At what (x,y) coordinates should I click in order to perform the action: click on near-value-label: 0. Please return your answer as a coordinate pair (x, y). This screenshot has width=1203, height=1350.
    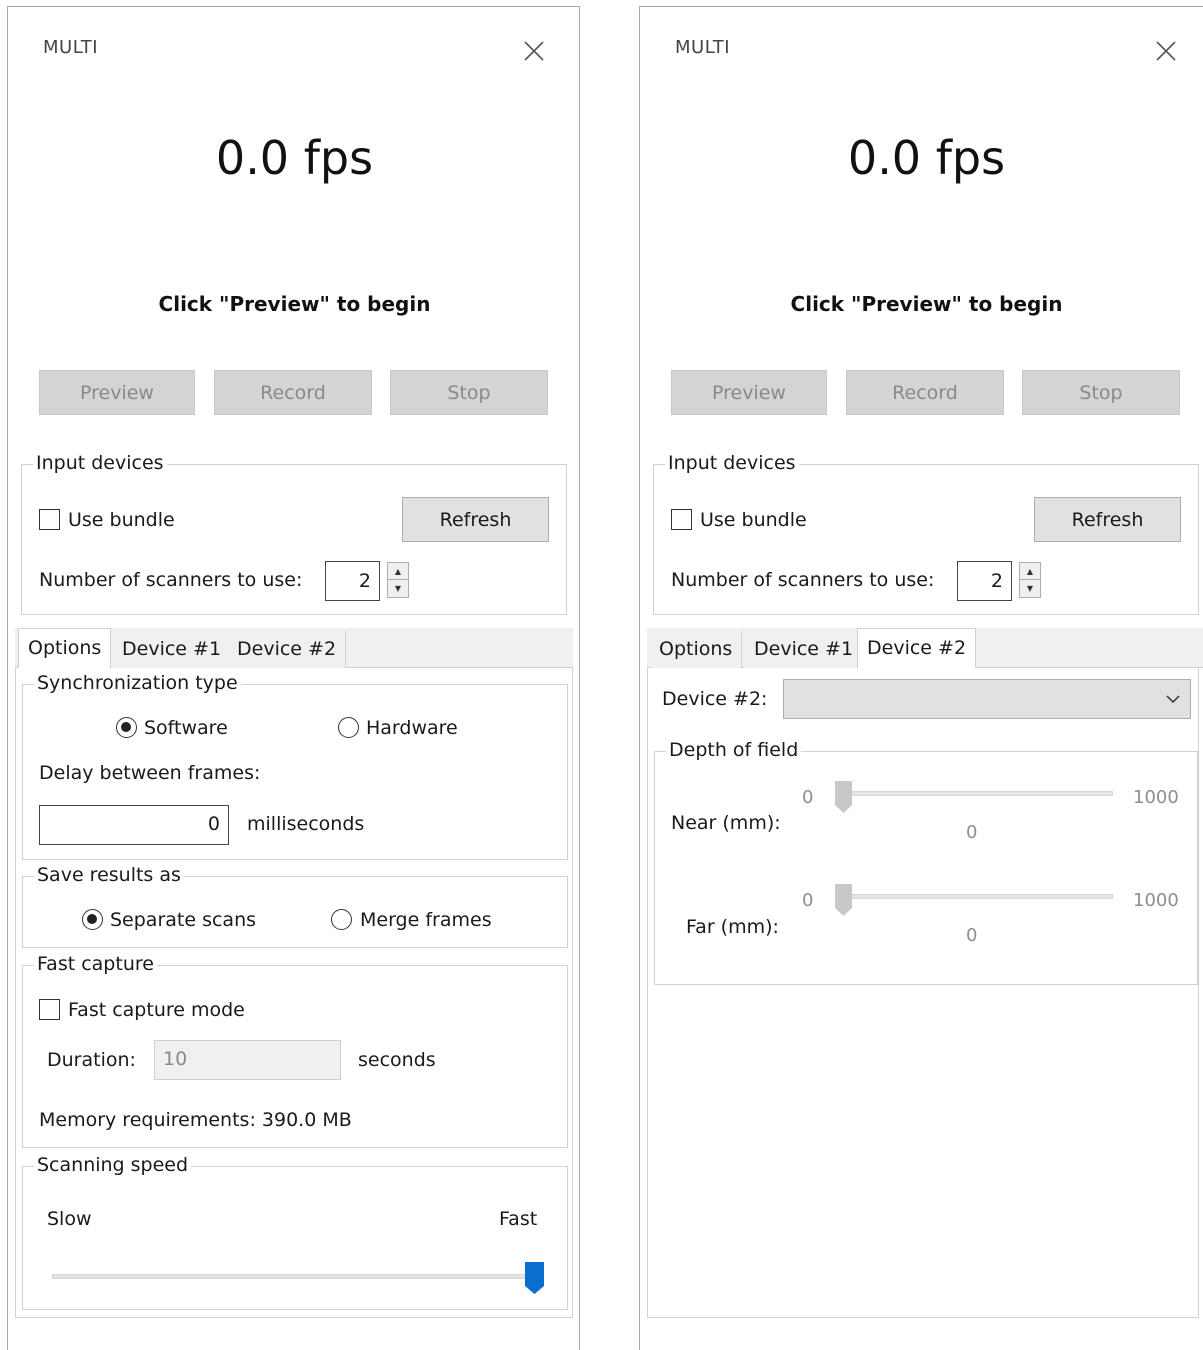
    Looking at the image, I should click on (972, 832).